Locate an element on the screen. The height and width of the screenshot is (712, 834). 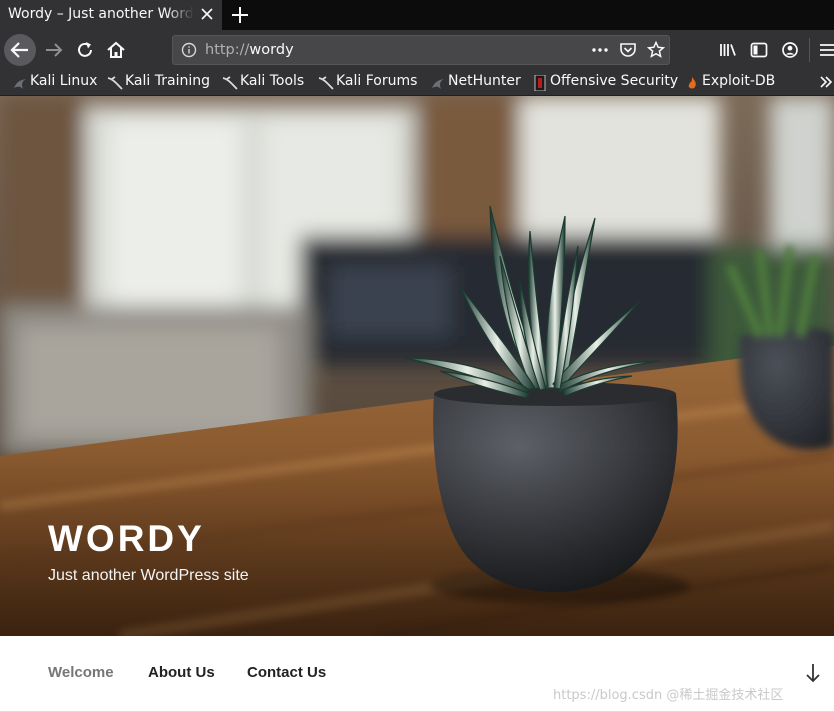
url-text: http://wordy is located at coordinates (249, 50).